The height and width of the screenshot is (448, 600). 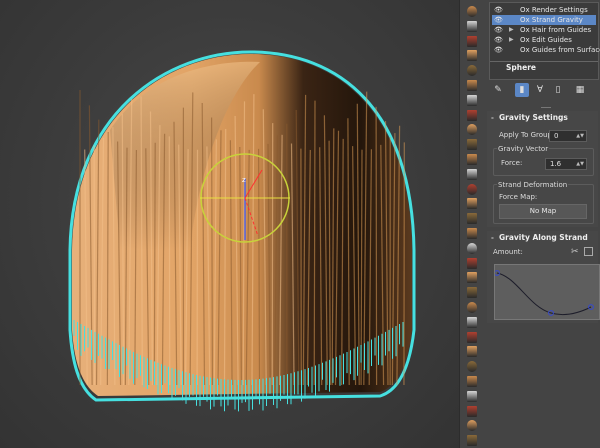 I want to click on density-tool-icon, so click(x=472, y=189).